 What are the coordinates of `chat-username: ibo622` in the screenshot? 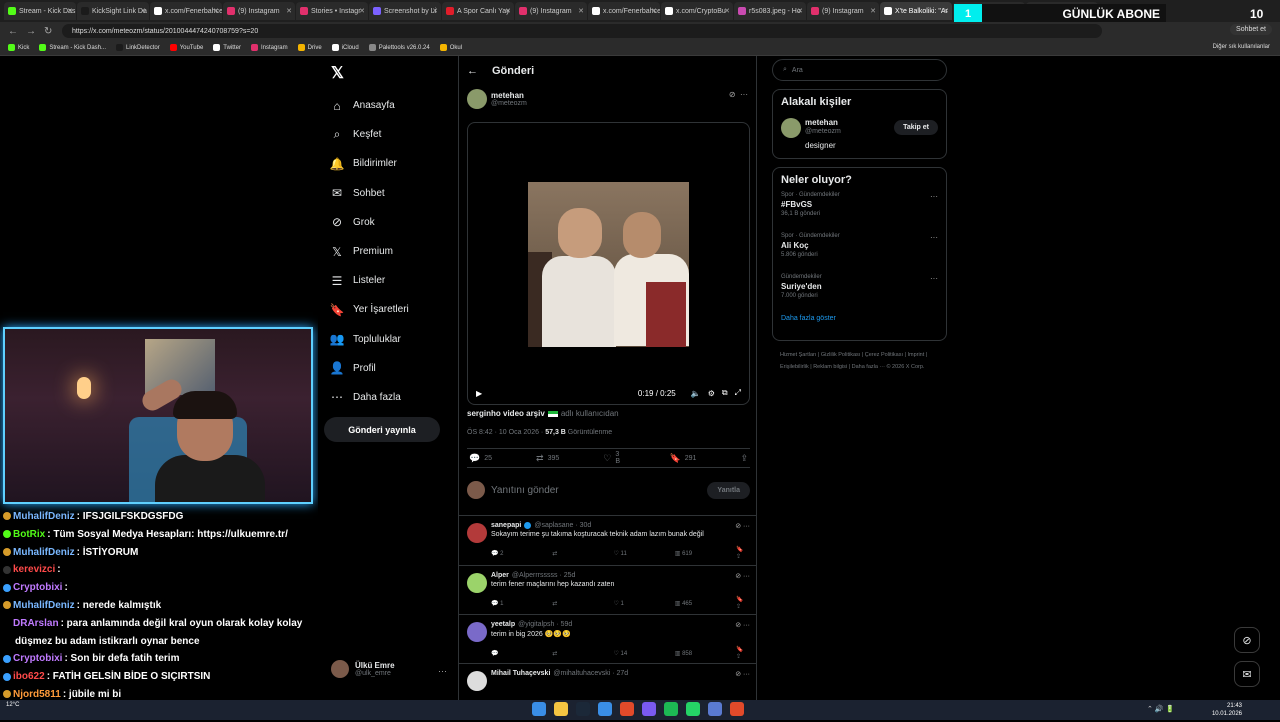 It's located at (29, 676).